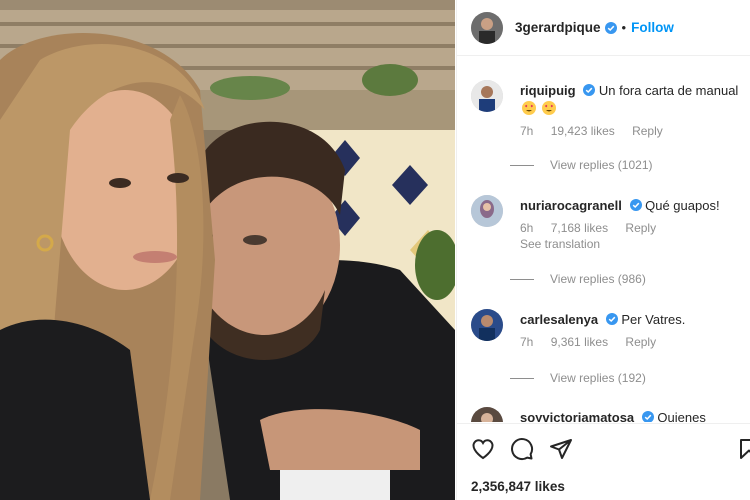 This screenshot has height=500, width=750. I want to click on view-replies-label: View replies (192), so click(598, 378).